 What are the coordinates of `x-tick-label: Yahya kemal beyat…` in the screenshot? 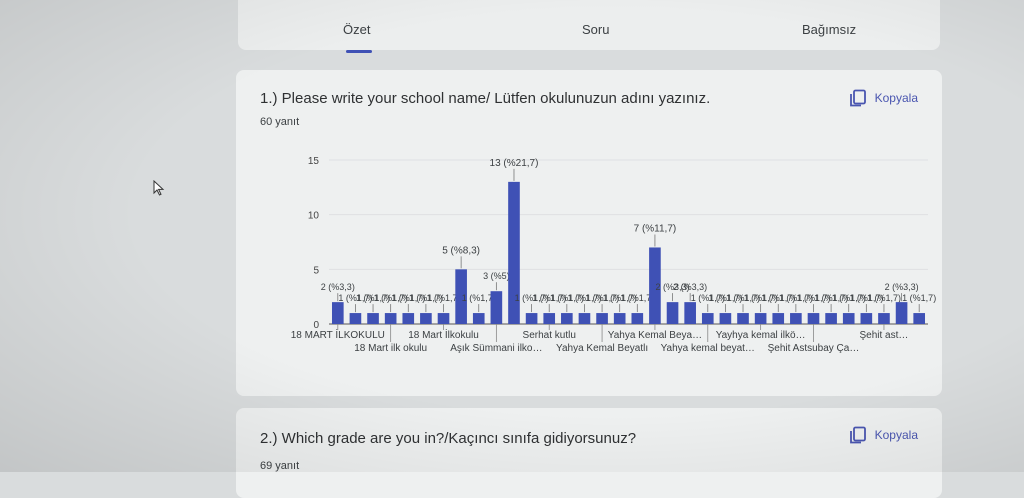 It's located at (708, 348).